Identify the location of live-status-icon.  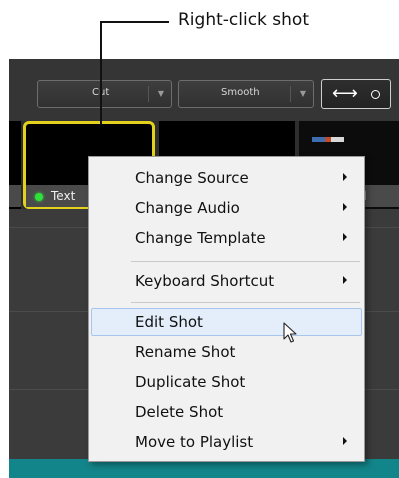
(39, 197).